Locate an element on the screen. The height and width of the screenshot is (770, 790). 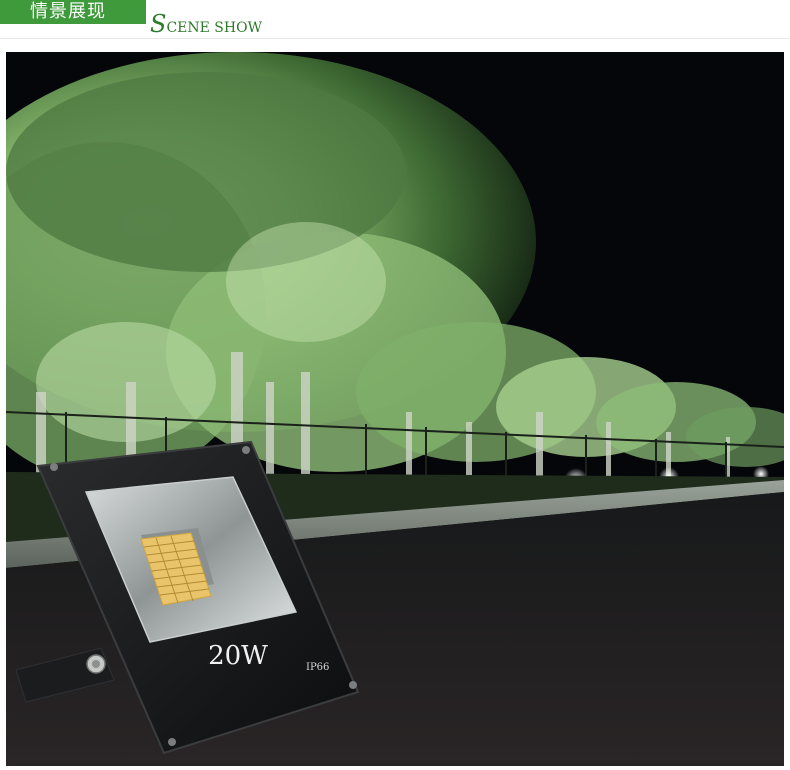
hex-bolt-icon is located at coordinates (96, 664).